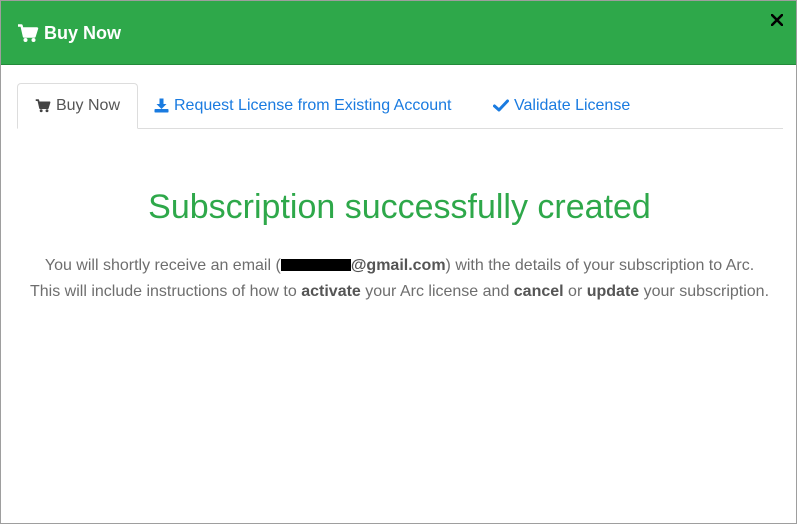 This screenshot has height=524, width=797. What do you see at coordinates (704, 291) in the screenshot?
I see `message-line-2-part-4: your subscription.` at bounding box center [704, 291].